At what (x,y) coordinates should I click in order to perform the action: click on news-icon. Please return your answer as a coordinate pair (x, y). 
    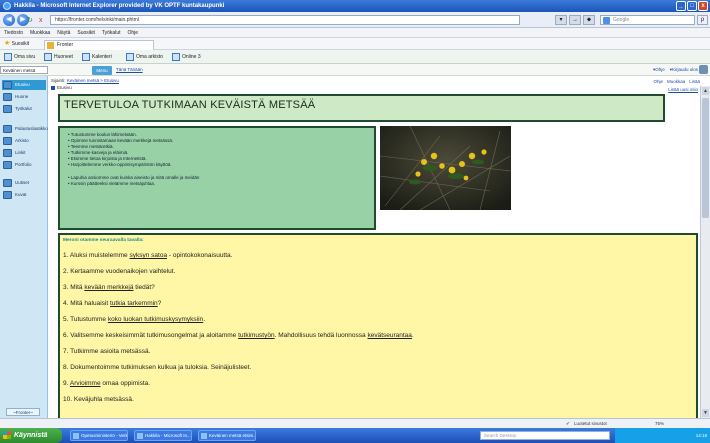
    Looking at the image, I should click on (7, 183).